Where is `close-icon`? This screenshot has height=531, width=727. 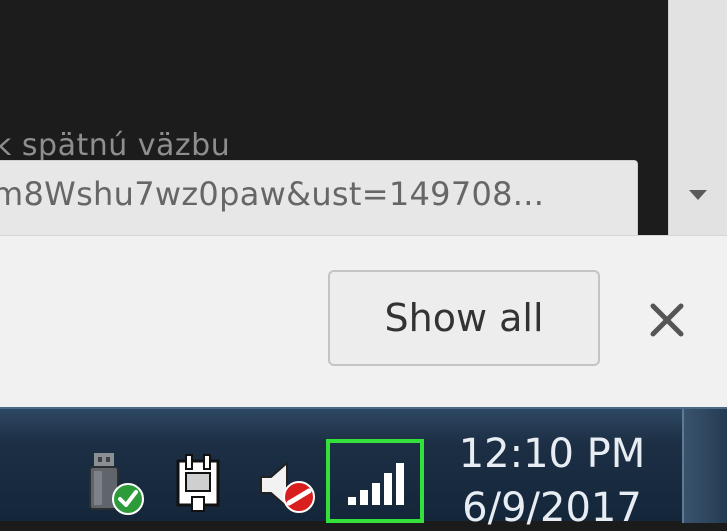 close-icon is located at coordinates (667, 320).